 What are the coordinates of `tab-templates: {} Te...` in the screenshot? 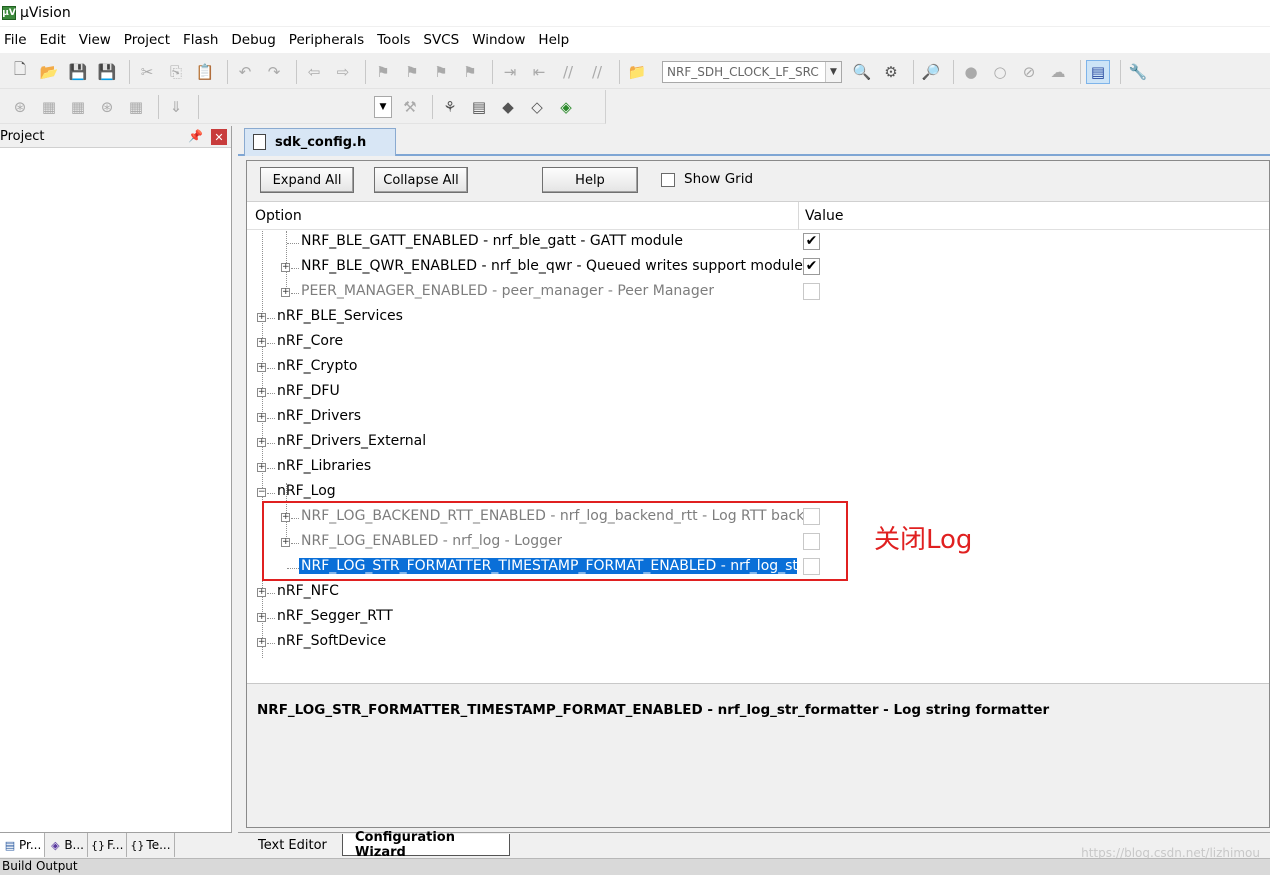 It's located at (151, 845).